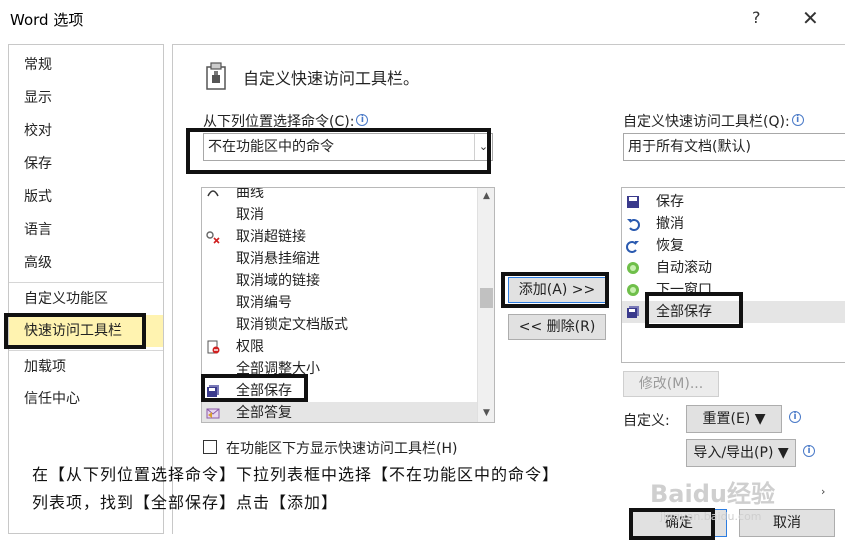 This screenshot has height=548, width=845. I want to click on list-item: 权限, so click(340, 347).